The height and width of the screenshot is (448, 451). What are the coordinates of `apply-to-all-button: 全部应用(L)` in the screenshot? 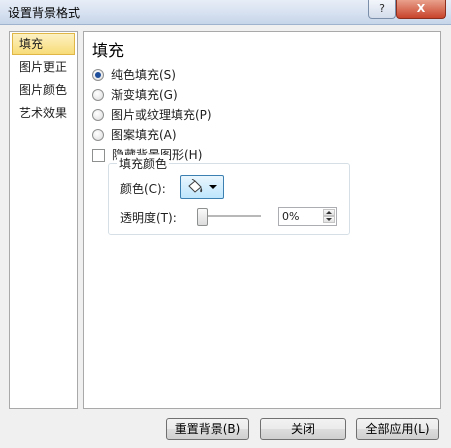 It's located at (397, 429).